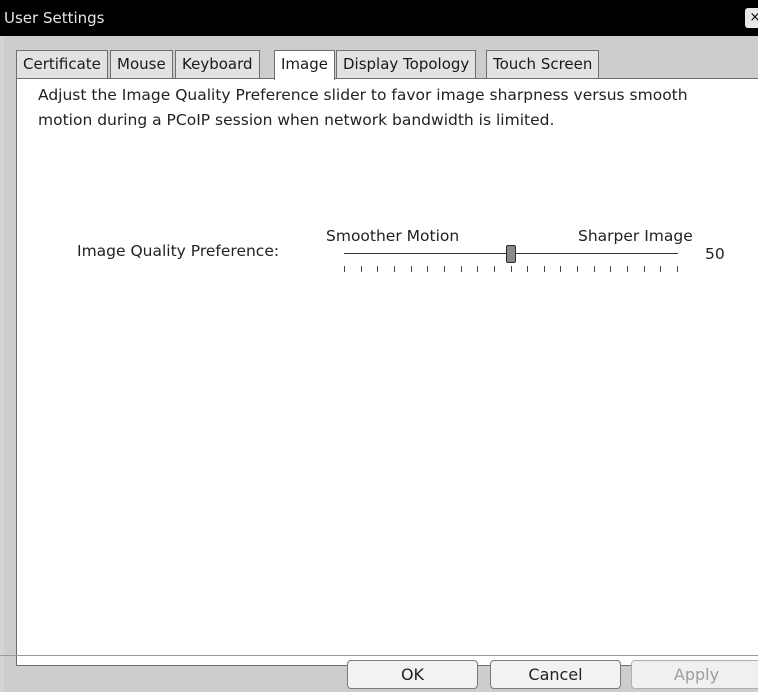 The width and height of the screenshot is (758, 692). I want to click on sharper-image-label: Sharper Image, so click(635, 236).